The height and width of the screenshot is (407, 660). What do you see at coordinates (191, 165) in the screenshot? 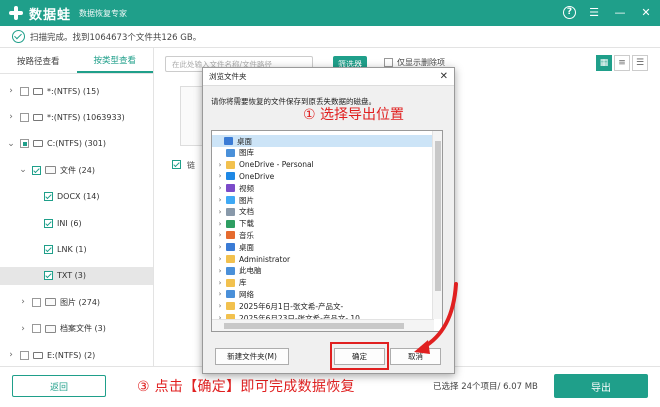
I see `file-name: 链` at bounding box center [191, 165].